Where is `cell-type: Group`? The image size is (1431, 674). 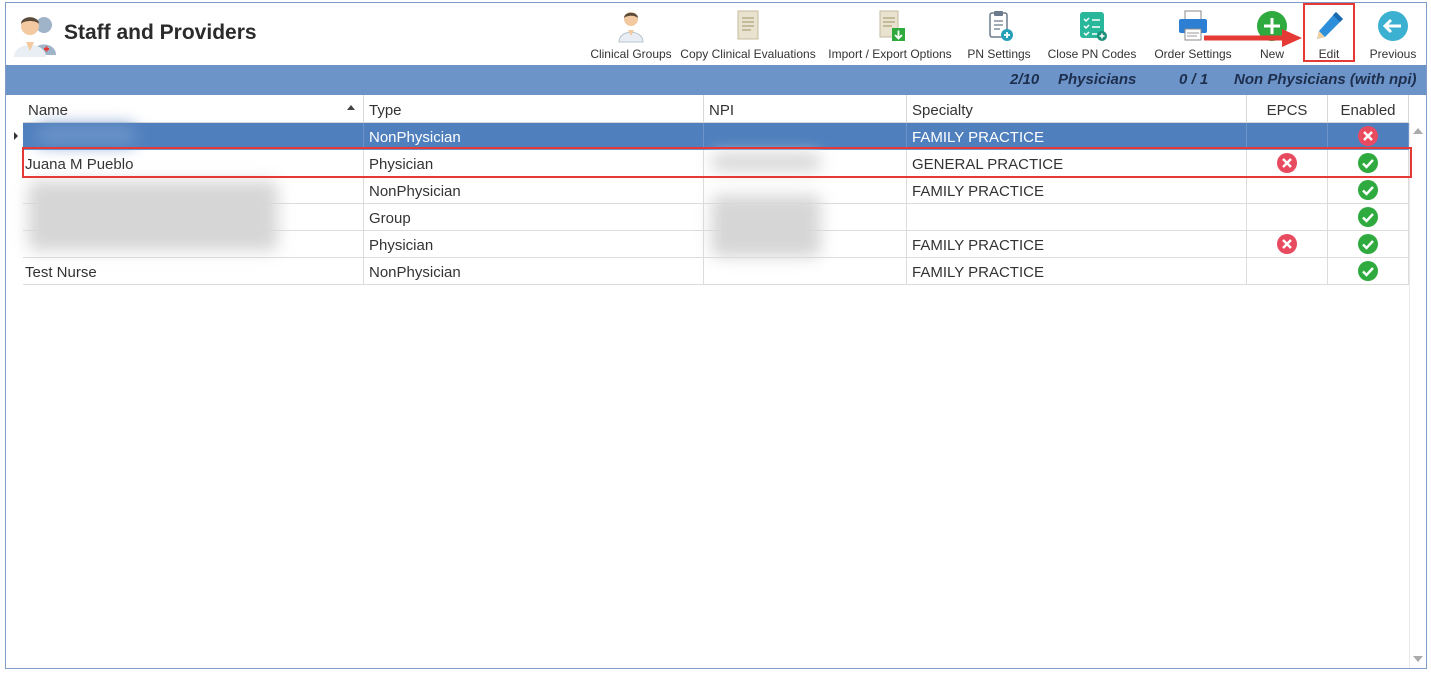 cell-type: Group is located at coordinates (534, 217).